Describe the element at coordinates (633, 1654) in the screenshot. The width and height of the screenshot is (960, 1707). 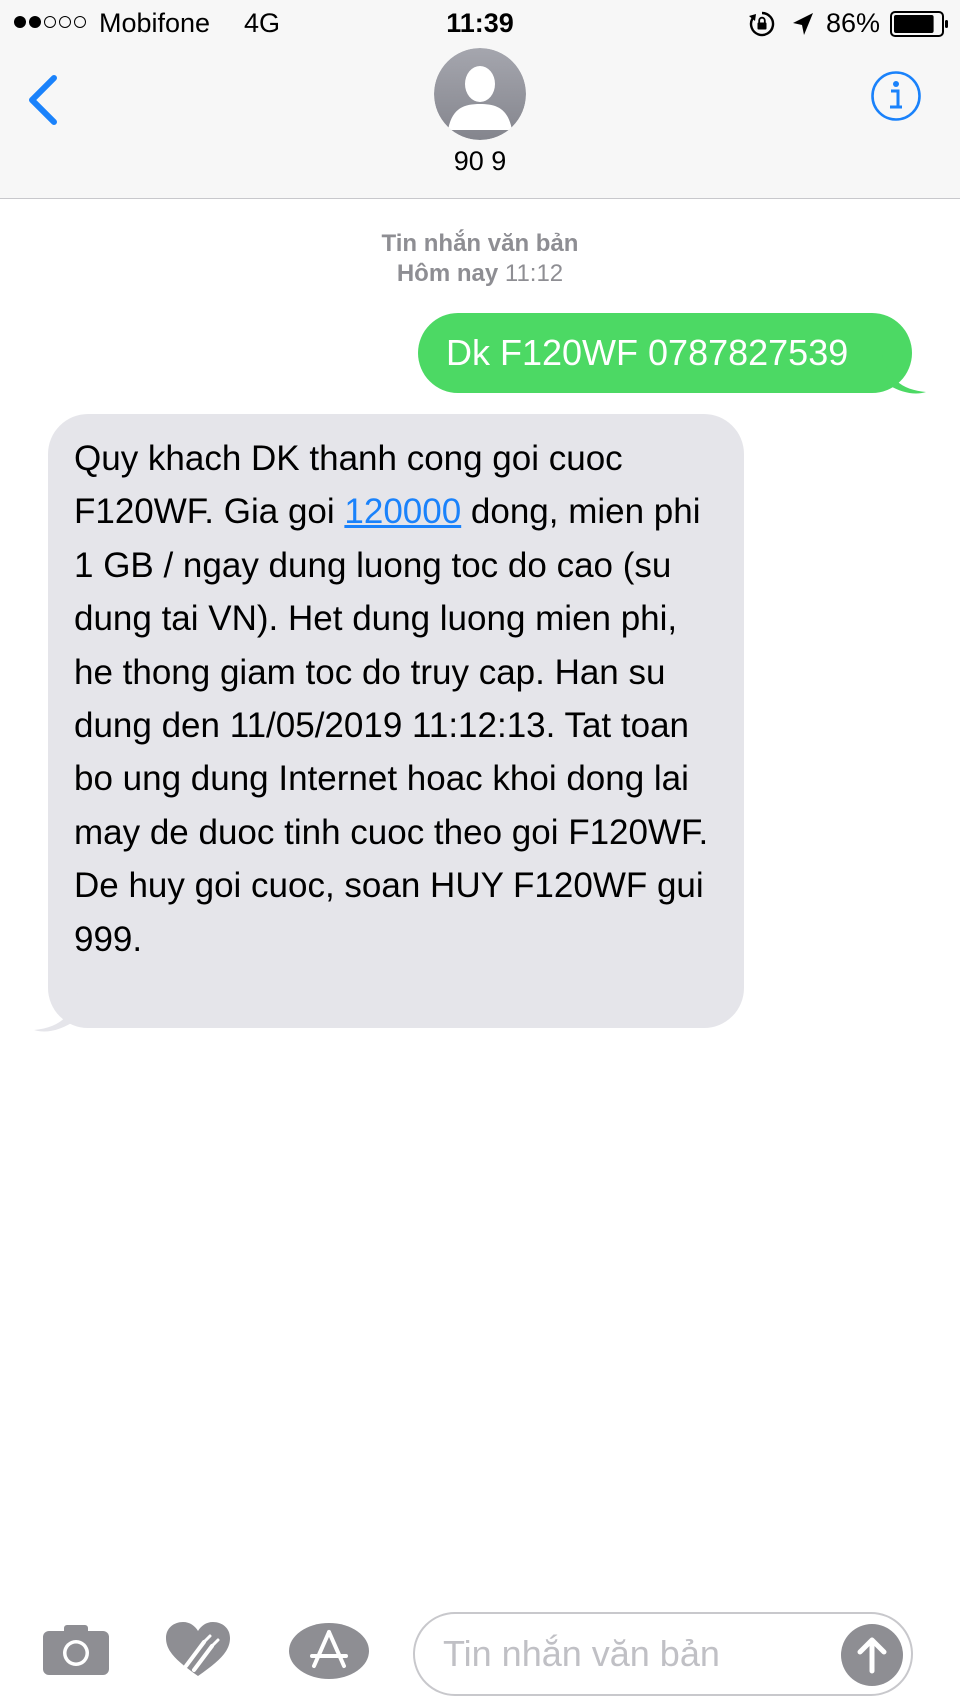
I see `message-input` at that location.